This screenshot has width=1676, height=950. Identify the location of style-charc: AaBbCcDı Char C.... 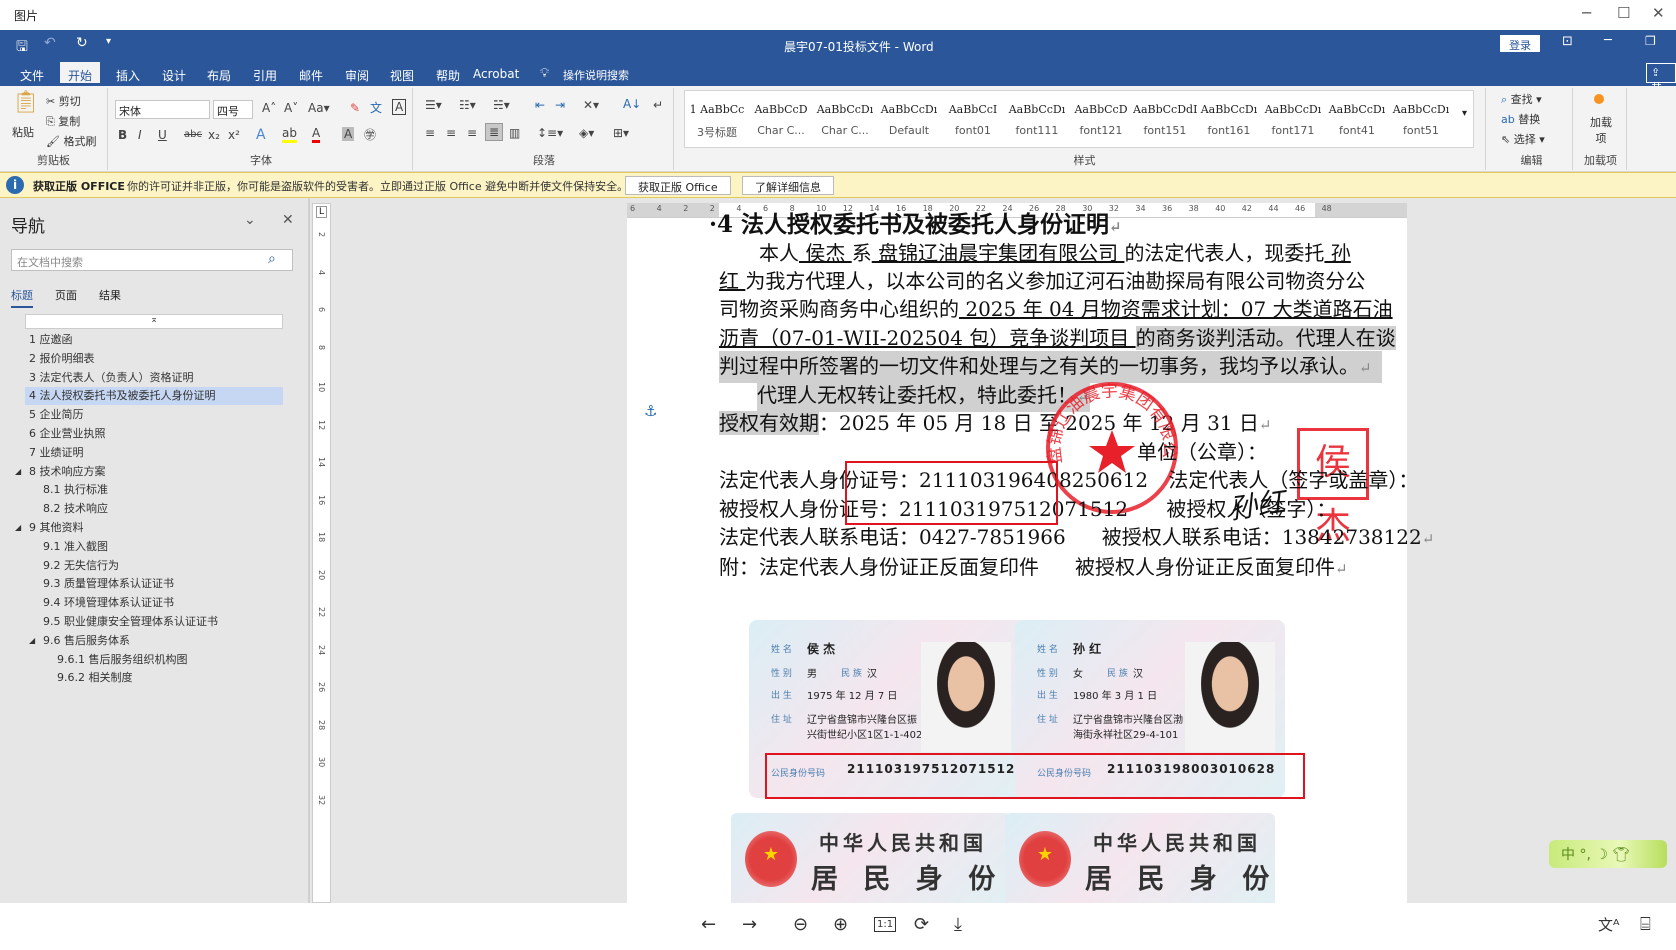
(845, 122).